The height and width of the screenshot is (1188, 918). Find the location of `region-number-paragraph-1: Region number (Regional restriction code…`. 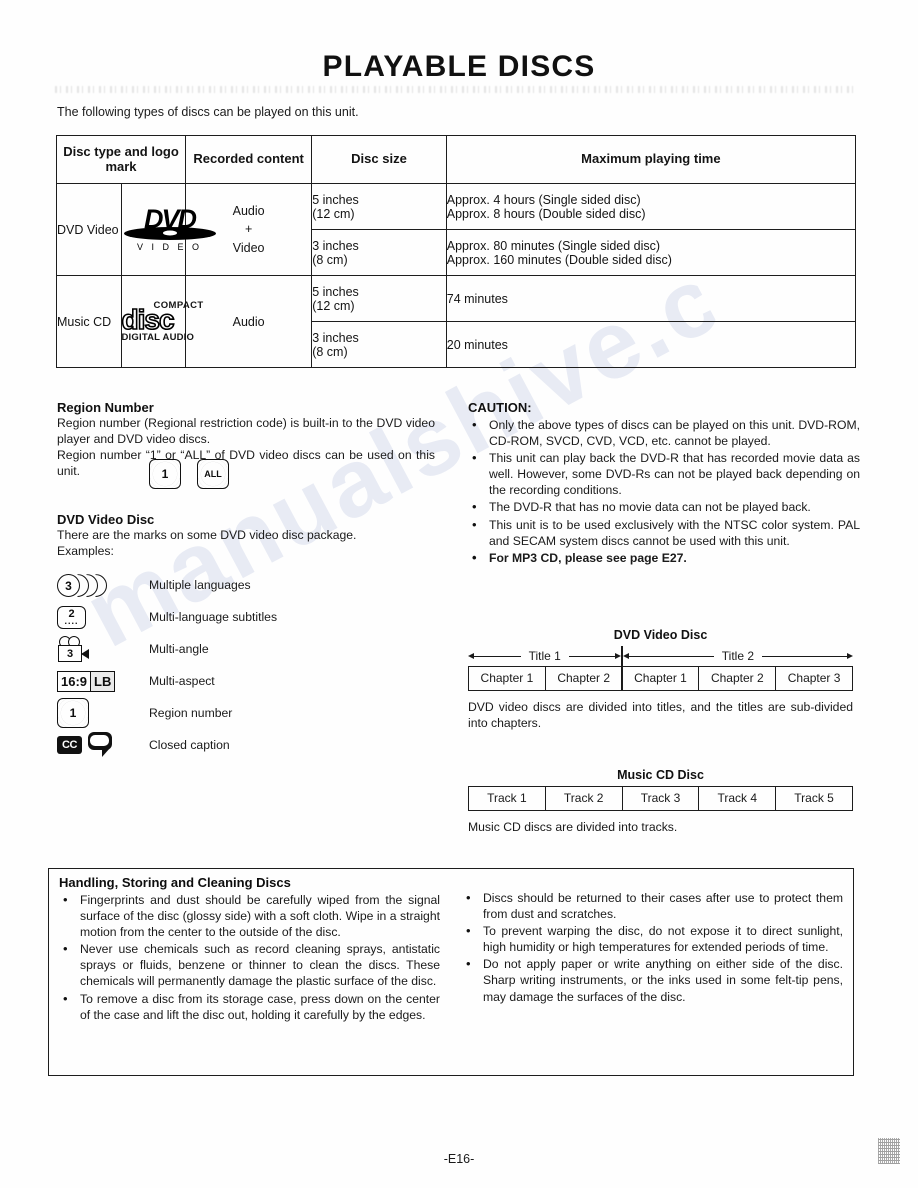

region-number-paragraph-1: Region number (Regional restriction code… is located at coordinates (246, 431).